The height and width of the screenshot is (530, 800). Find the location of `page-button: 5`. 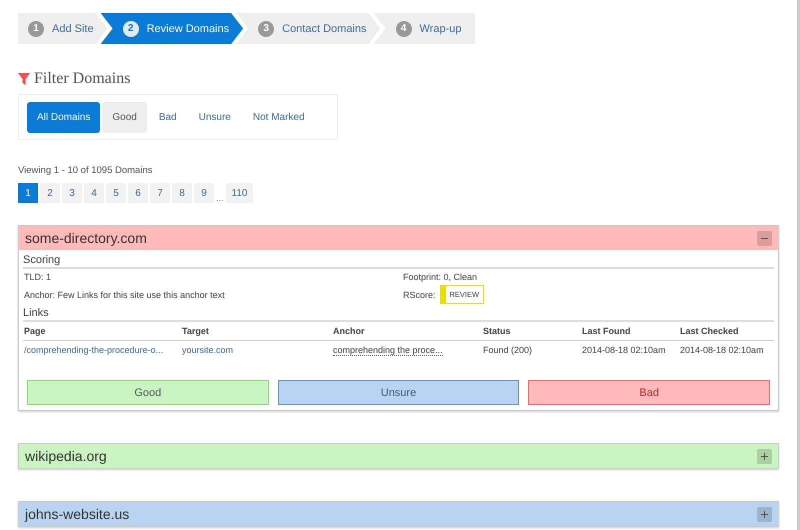

page-button: 5 is located at coordinates (116, 193).